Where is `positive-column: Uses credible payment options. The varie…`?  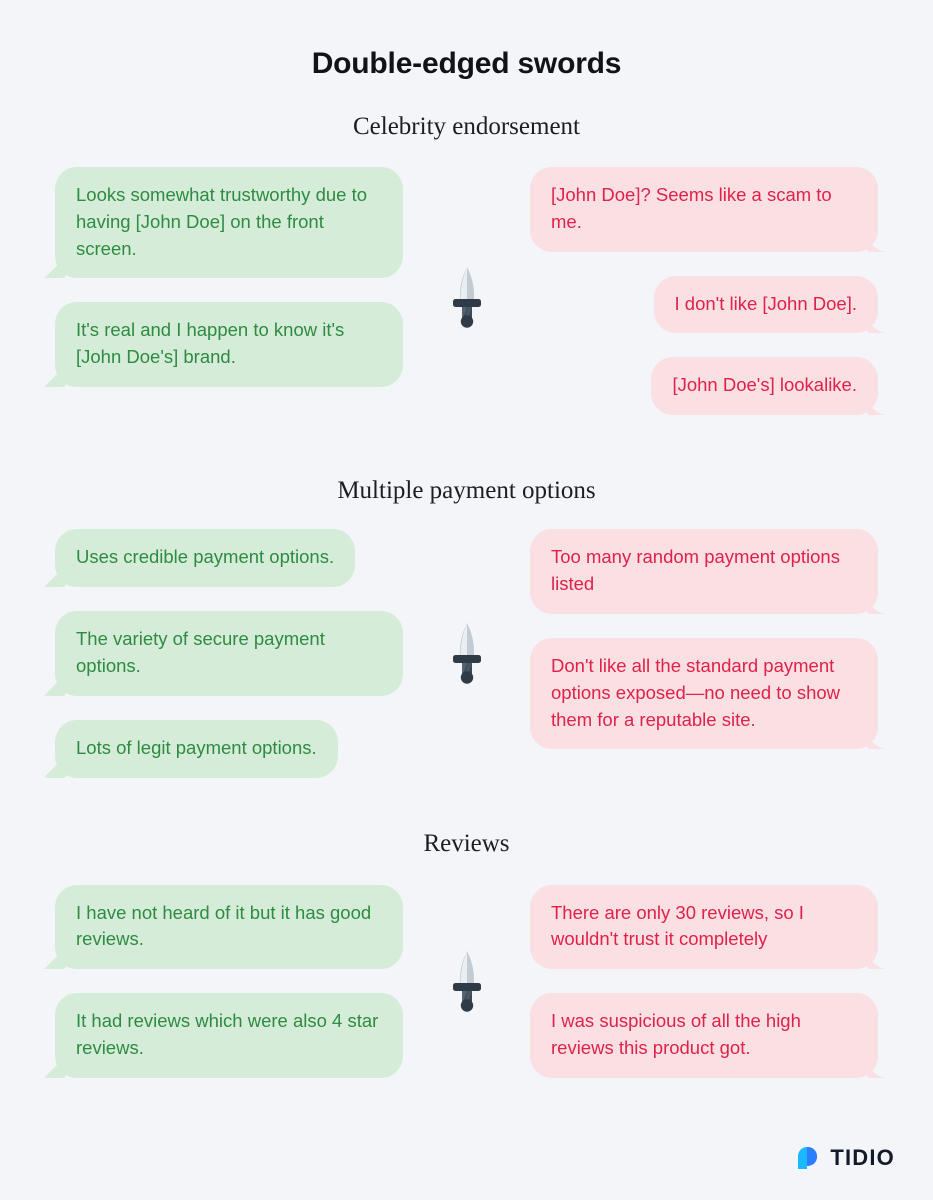 positive-column: Uses credible payment options. The varie… is located at coordinates (229, 653).